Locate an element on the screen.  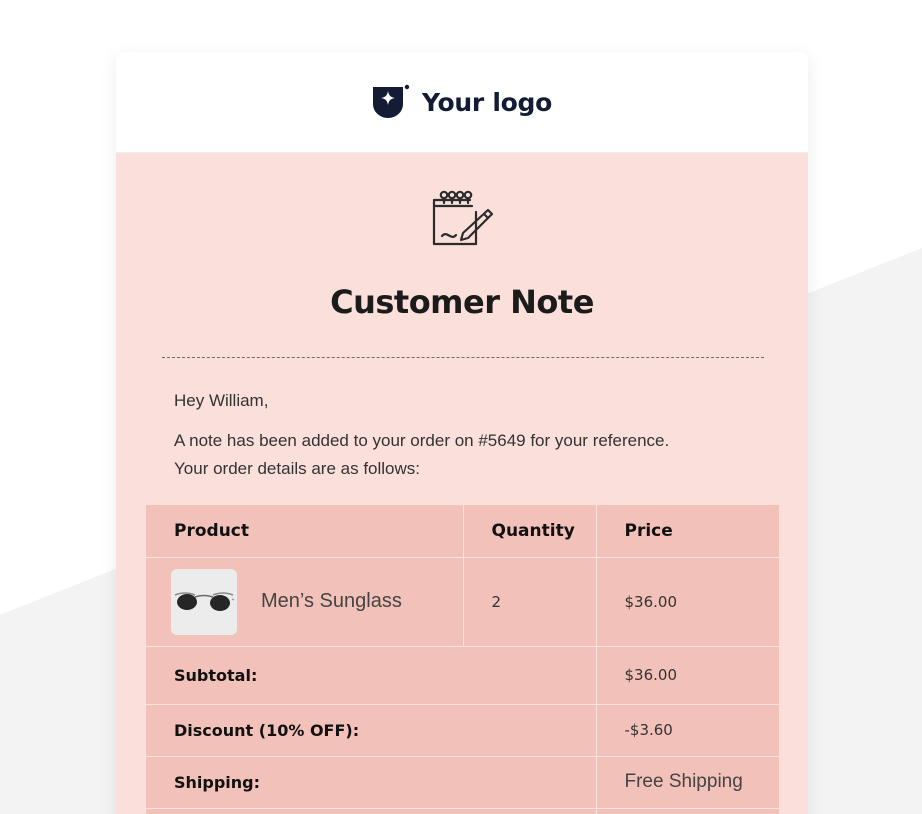
dashed-divider is located at coordinates (463, 357).